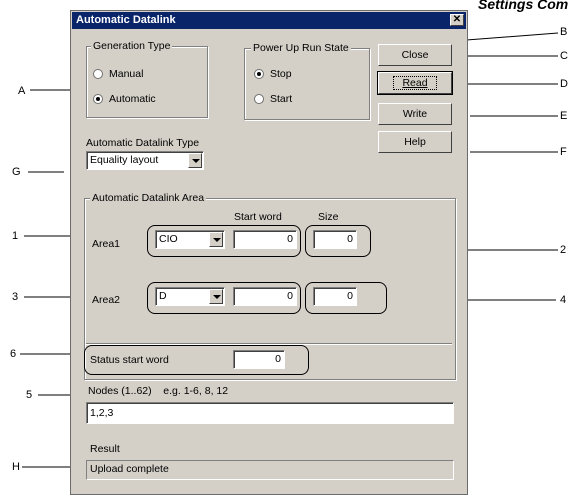 The width and height of the screenshot is (574, 495). What do you see at coordinates (143, 143) in the screenshot?
I see `datalink-type-label: Automatic Datalink Type` at bounding box center [143, 143].